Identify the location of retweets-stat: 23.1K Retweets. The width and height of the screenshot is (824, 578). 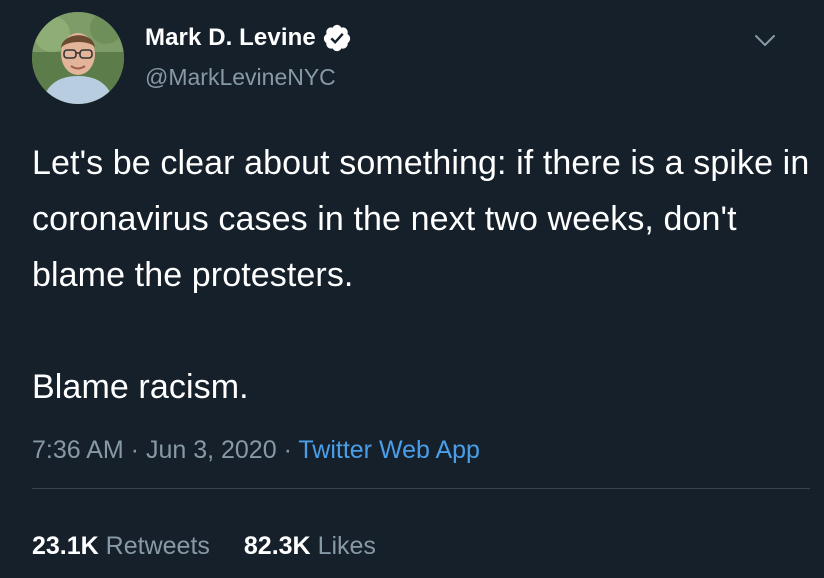
(121, 546).